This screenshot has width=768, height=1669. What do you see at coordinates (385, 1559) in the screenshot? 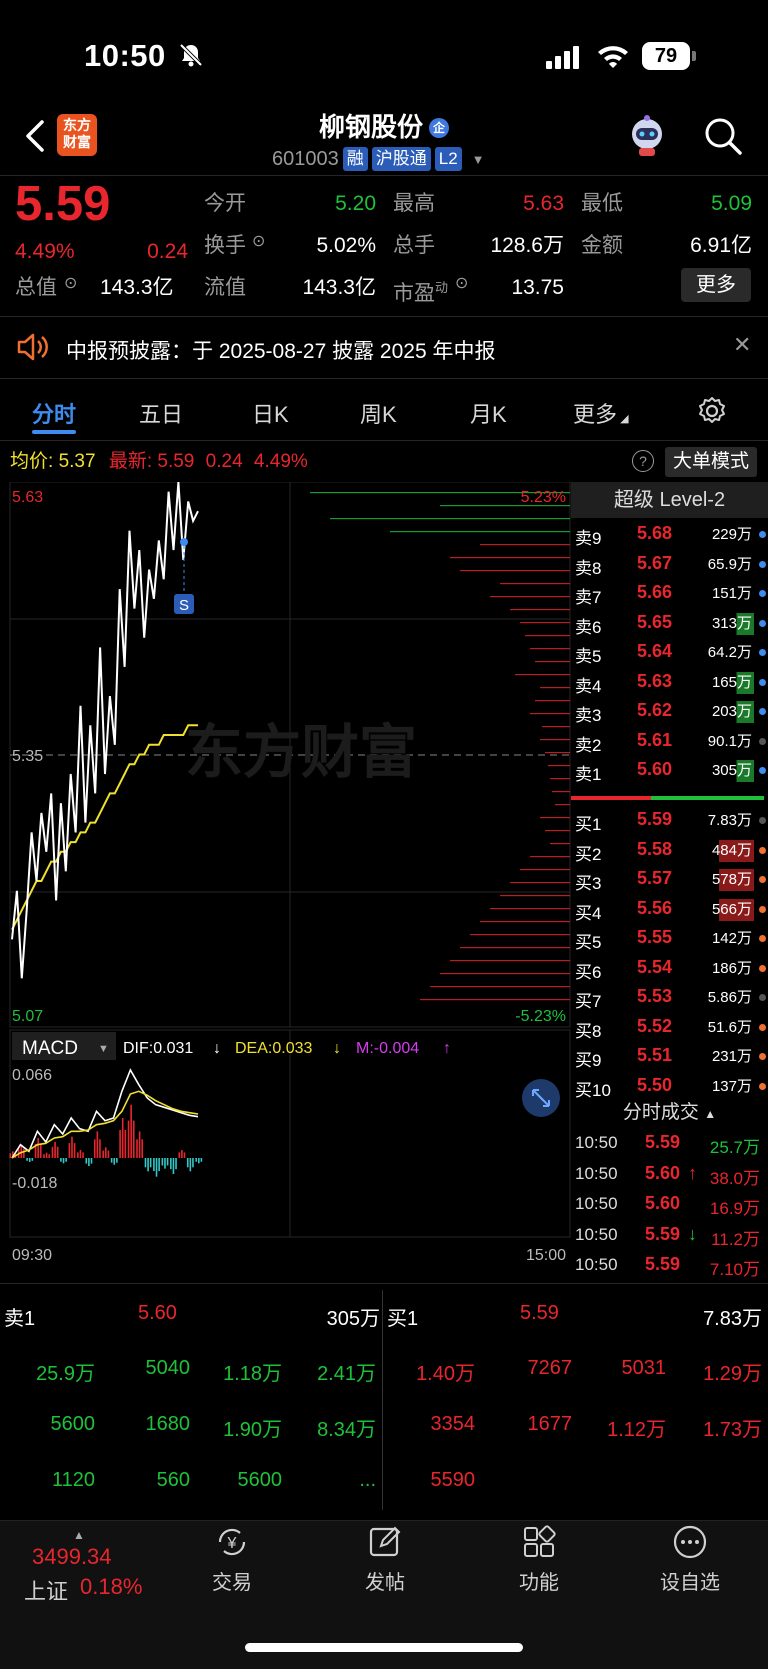
I see `nav-post: 发帖` at bounding box center [385, 1559].